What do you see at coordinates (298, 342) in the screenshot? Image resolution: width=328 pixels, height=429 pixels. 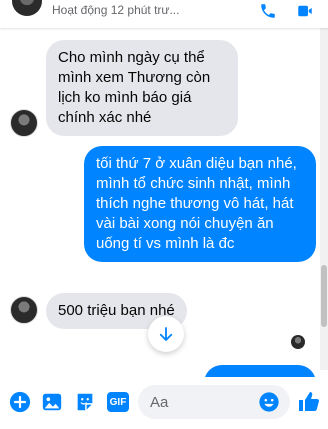 I see `seen-avatar` at bounding box center [298, 342].